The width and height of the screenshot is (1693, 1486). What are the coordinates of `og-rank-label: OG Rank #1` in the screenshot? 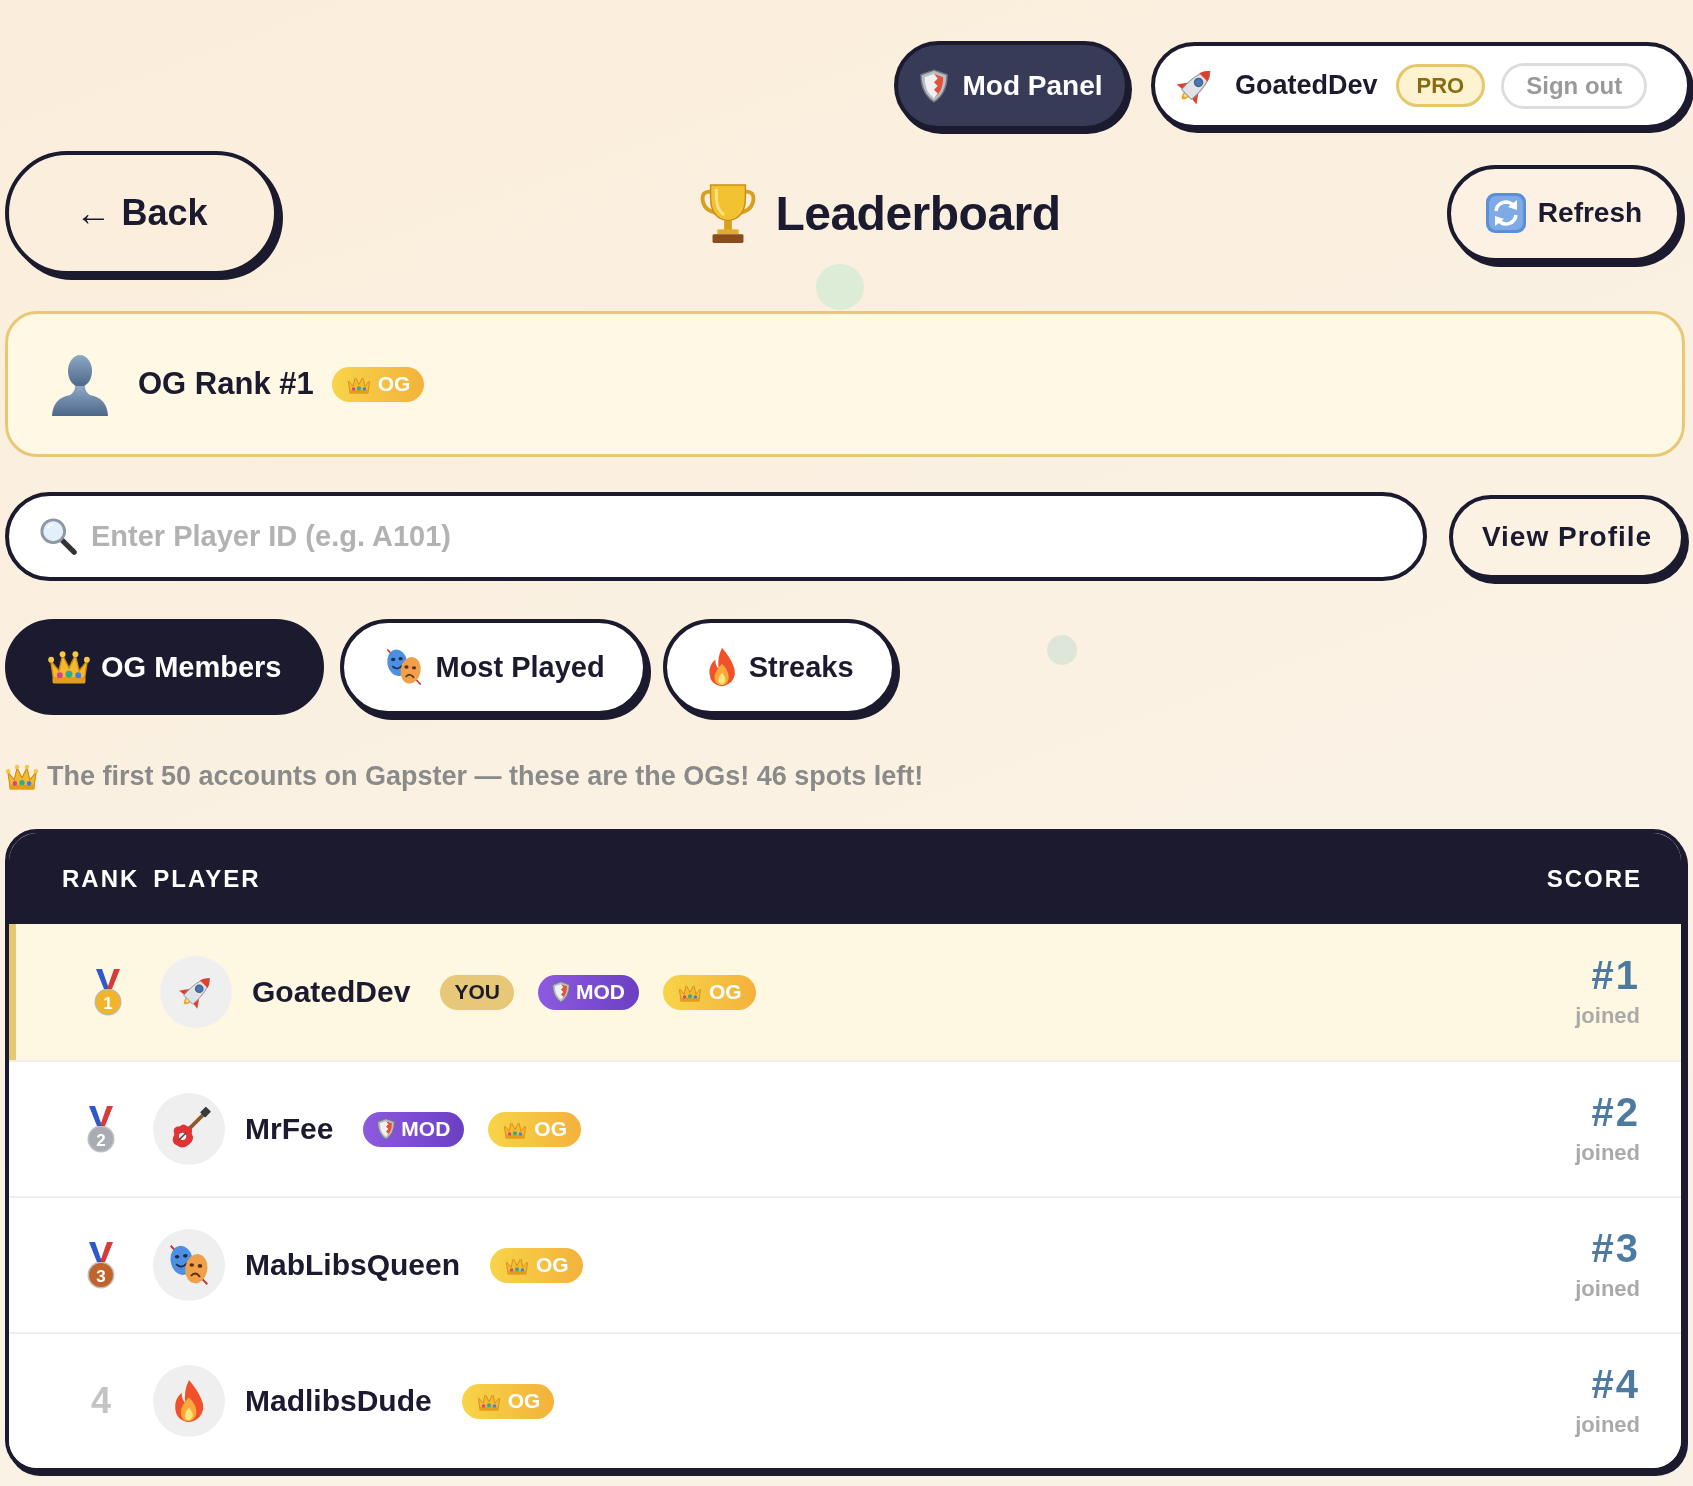 It's located at (226, 384).